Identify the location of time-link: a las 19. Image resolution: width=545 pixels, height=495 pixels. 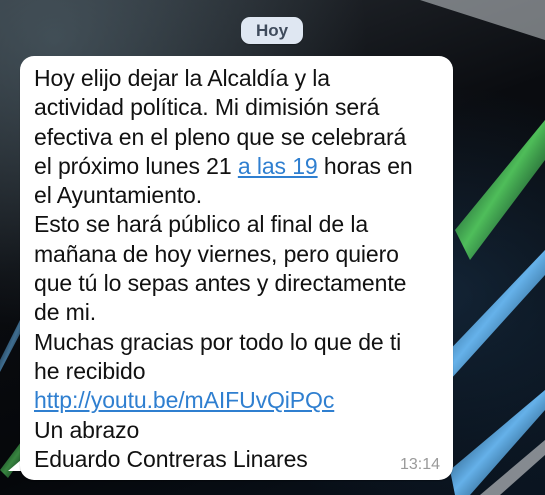
(278, 166).